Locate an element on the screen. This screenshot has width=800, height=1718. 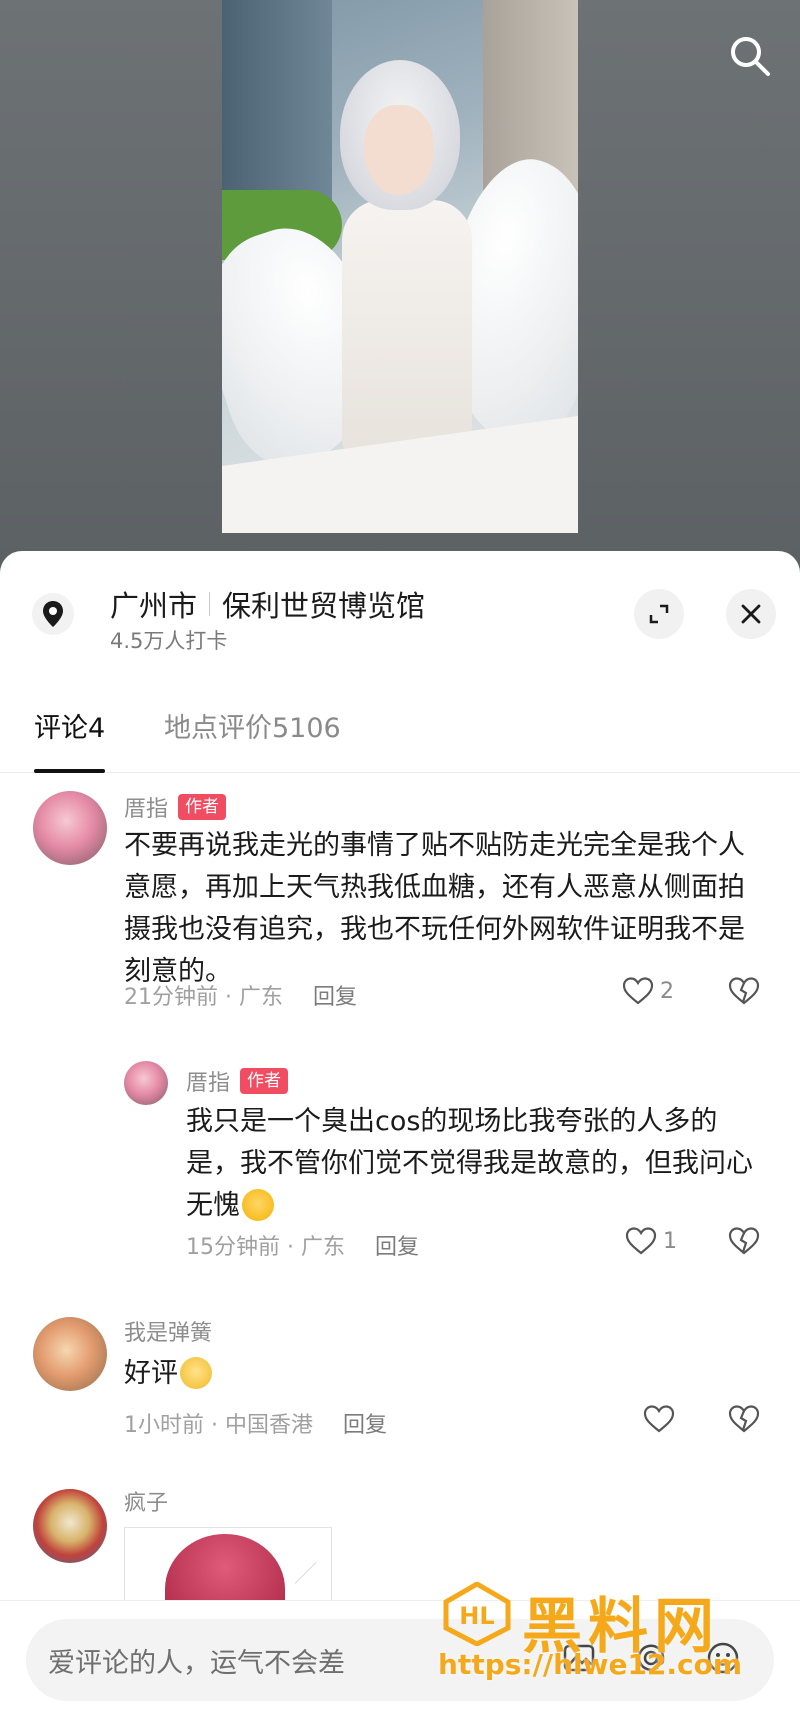
comment-username: 疯子 is located at coordinates (146, 1501).